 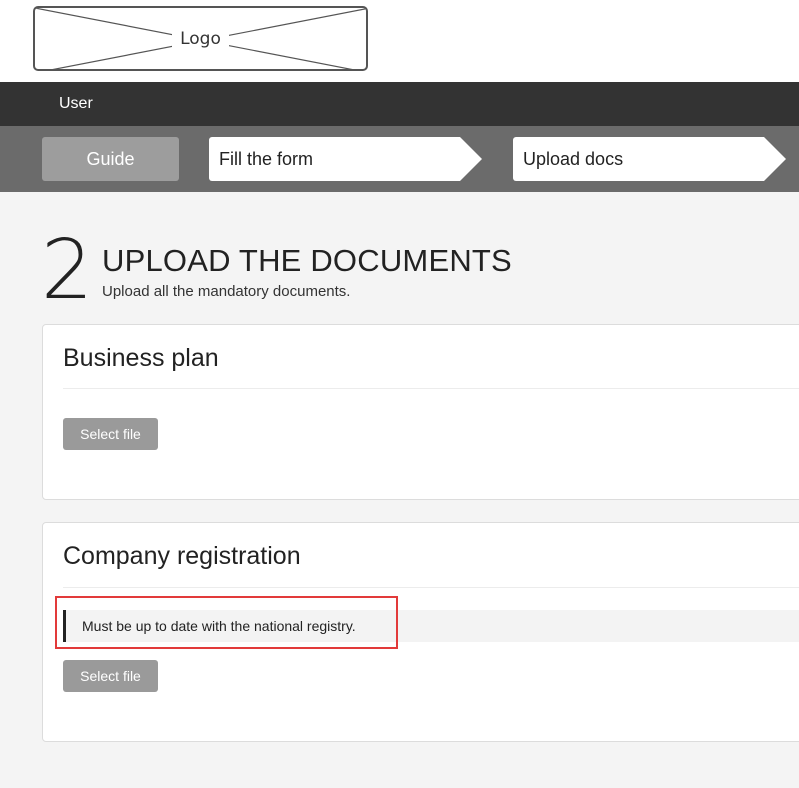 What do you see at coordinates (67, 270) in the screenshot?
I see `step-number: 2` at bounding box center [67, 270].